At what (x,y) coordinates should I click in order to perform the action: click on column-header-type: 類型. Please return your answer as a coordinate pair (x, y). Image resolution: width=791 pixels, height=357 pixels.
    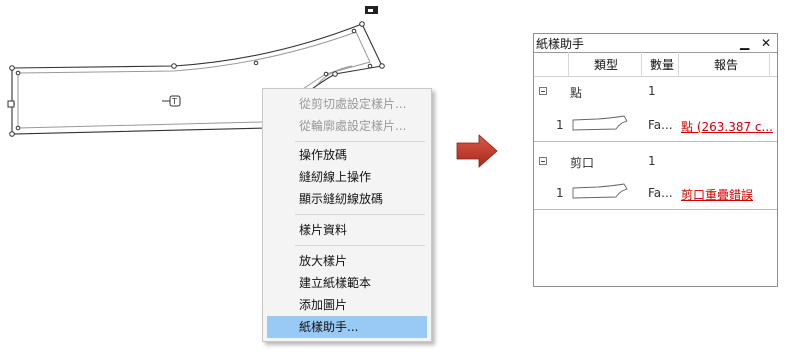
    Looking at the image, I should click on (606, 65).